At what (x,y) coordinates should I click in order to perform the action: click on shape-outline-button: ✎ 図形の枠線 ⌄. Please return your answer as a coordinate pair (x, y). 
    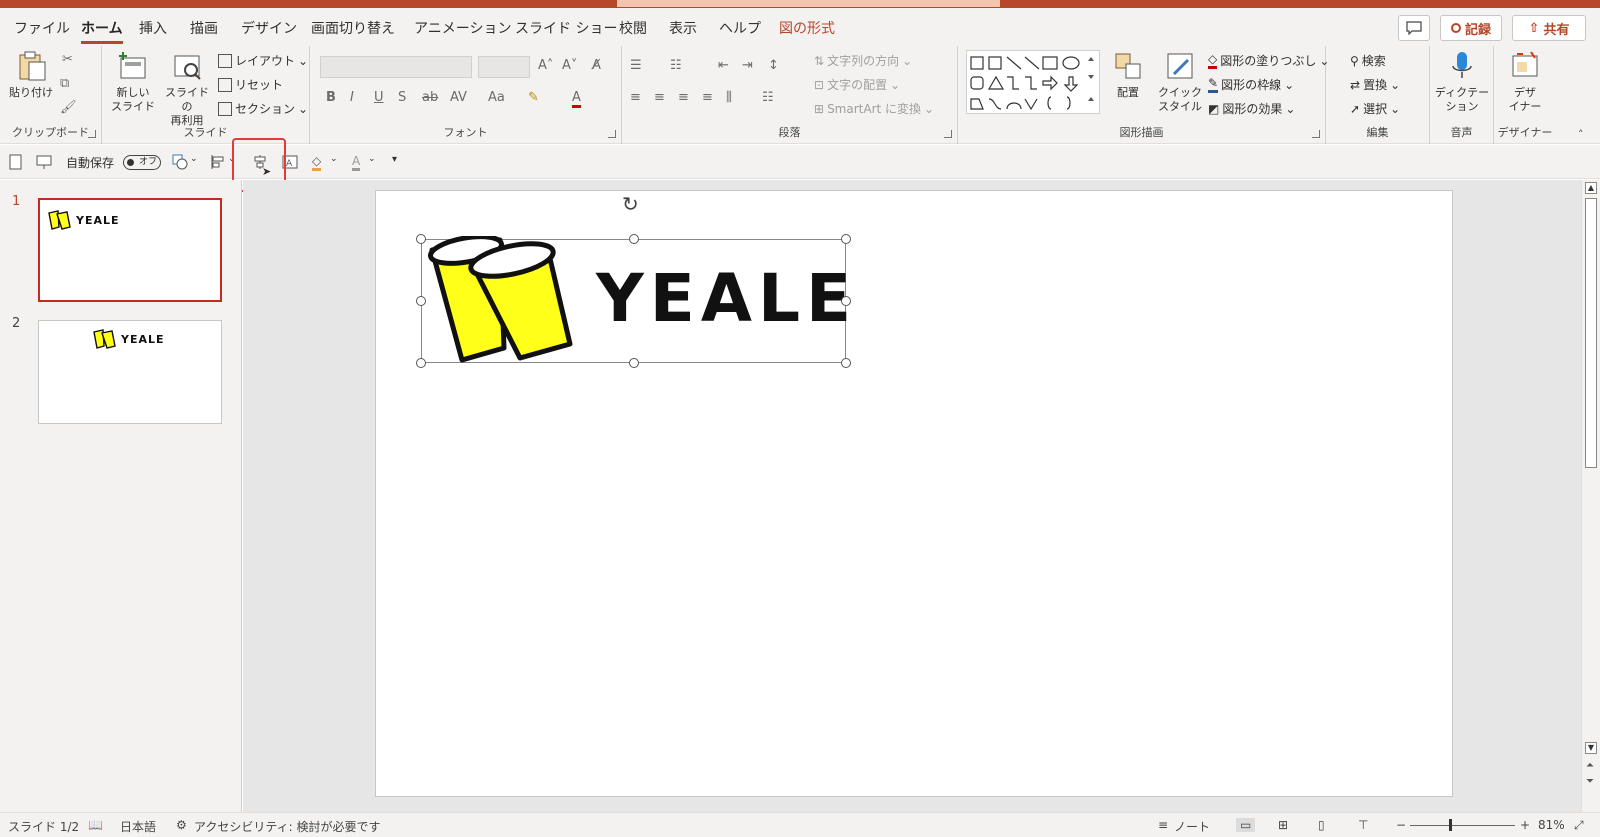
    Looking at the image, I should click on (1251, 84).